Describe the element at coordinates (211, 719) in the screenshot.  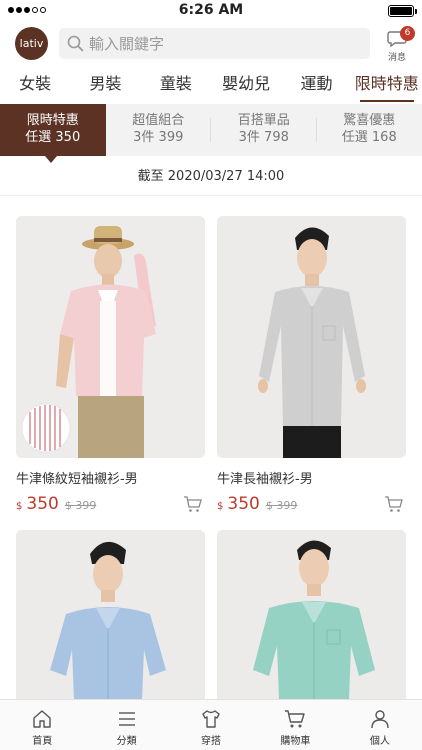
I see `shirt-icon` at that location.